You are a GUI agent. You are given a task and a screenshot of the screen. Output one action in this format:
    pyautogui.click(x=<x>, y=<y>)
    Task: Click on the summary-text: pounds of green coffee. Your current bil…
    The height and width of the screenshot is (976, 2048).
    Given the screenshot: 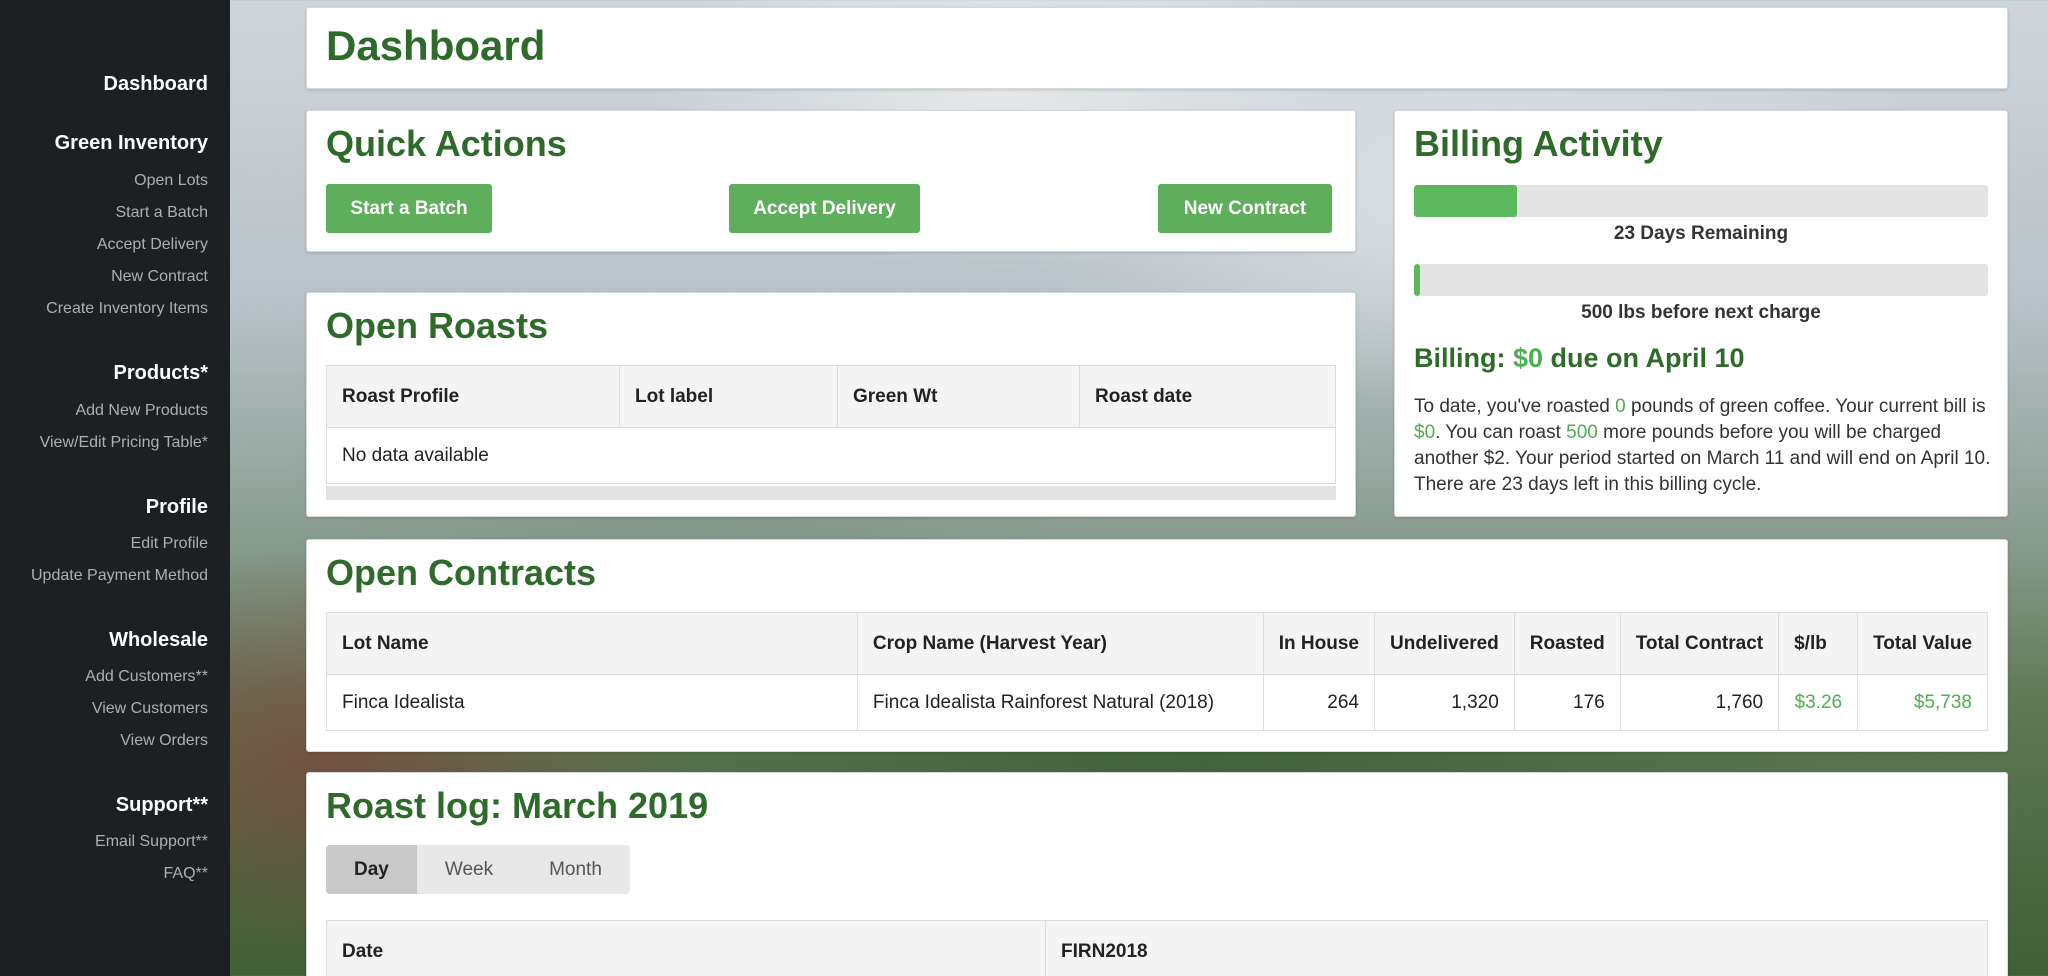 What is the action you would take?
    pyautogui.click(x=1805, y=406)
    